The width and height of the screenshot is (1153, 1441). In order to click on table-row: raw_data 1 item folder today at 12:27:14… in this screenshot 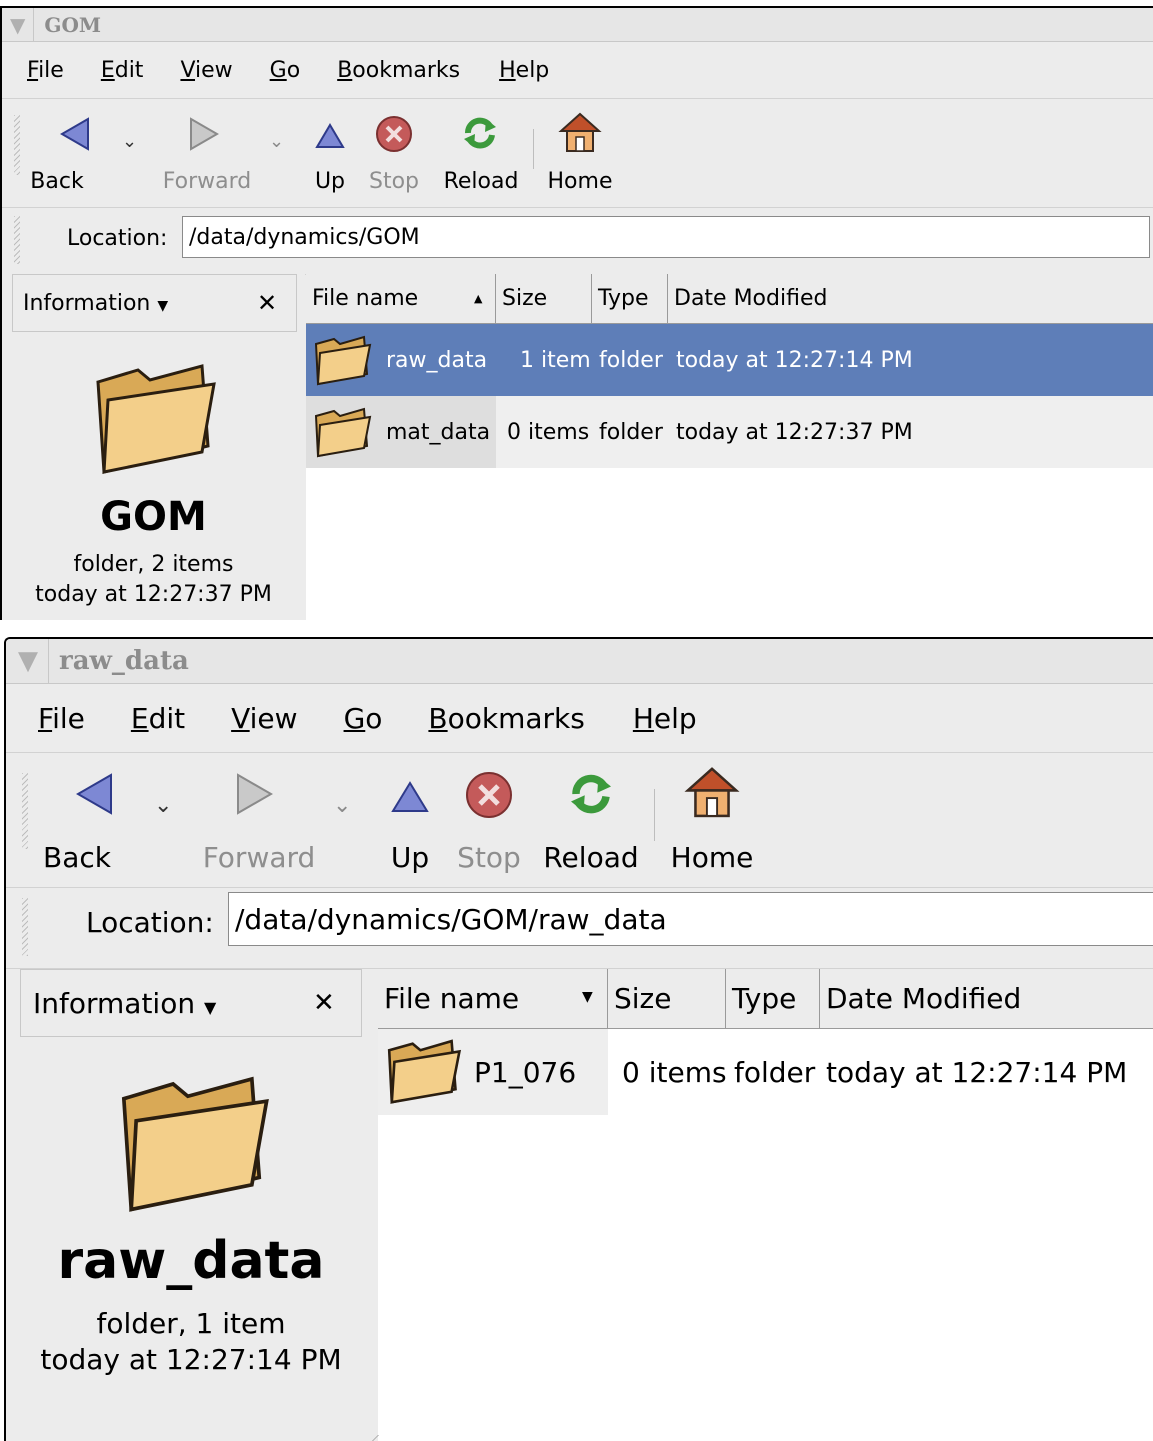, I will do `click(729, 360)`.